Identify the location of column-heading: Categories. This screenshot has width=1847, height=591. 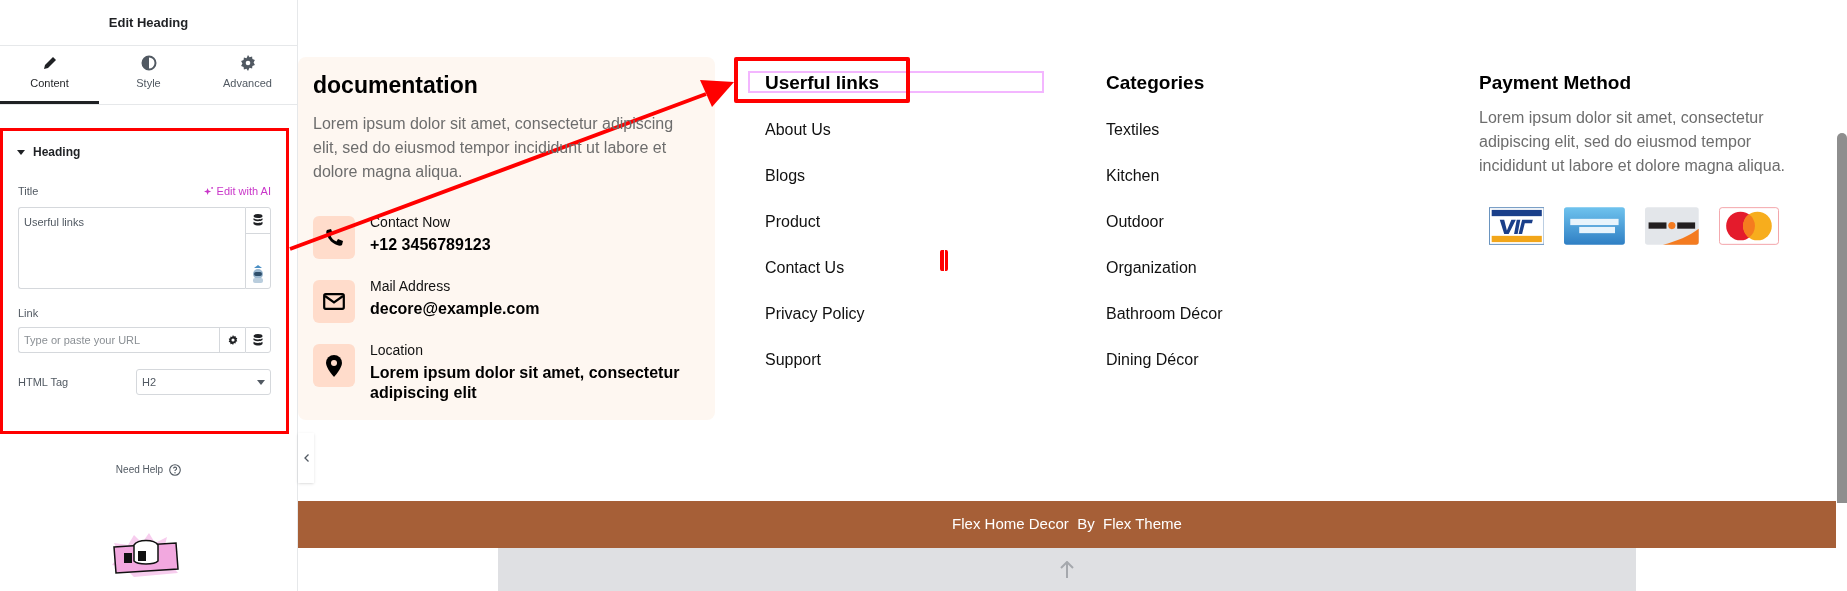
(1155, 83).